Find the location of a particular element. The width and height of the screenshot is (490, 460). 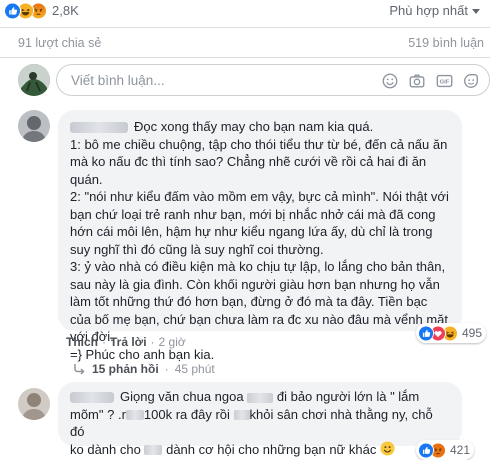

reactions-summary: 2,8K is located at coordinates (41, 10).